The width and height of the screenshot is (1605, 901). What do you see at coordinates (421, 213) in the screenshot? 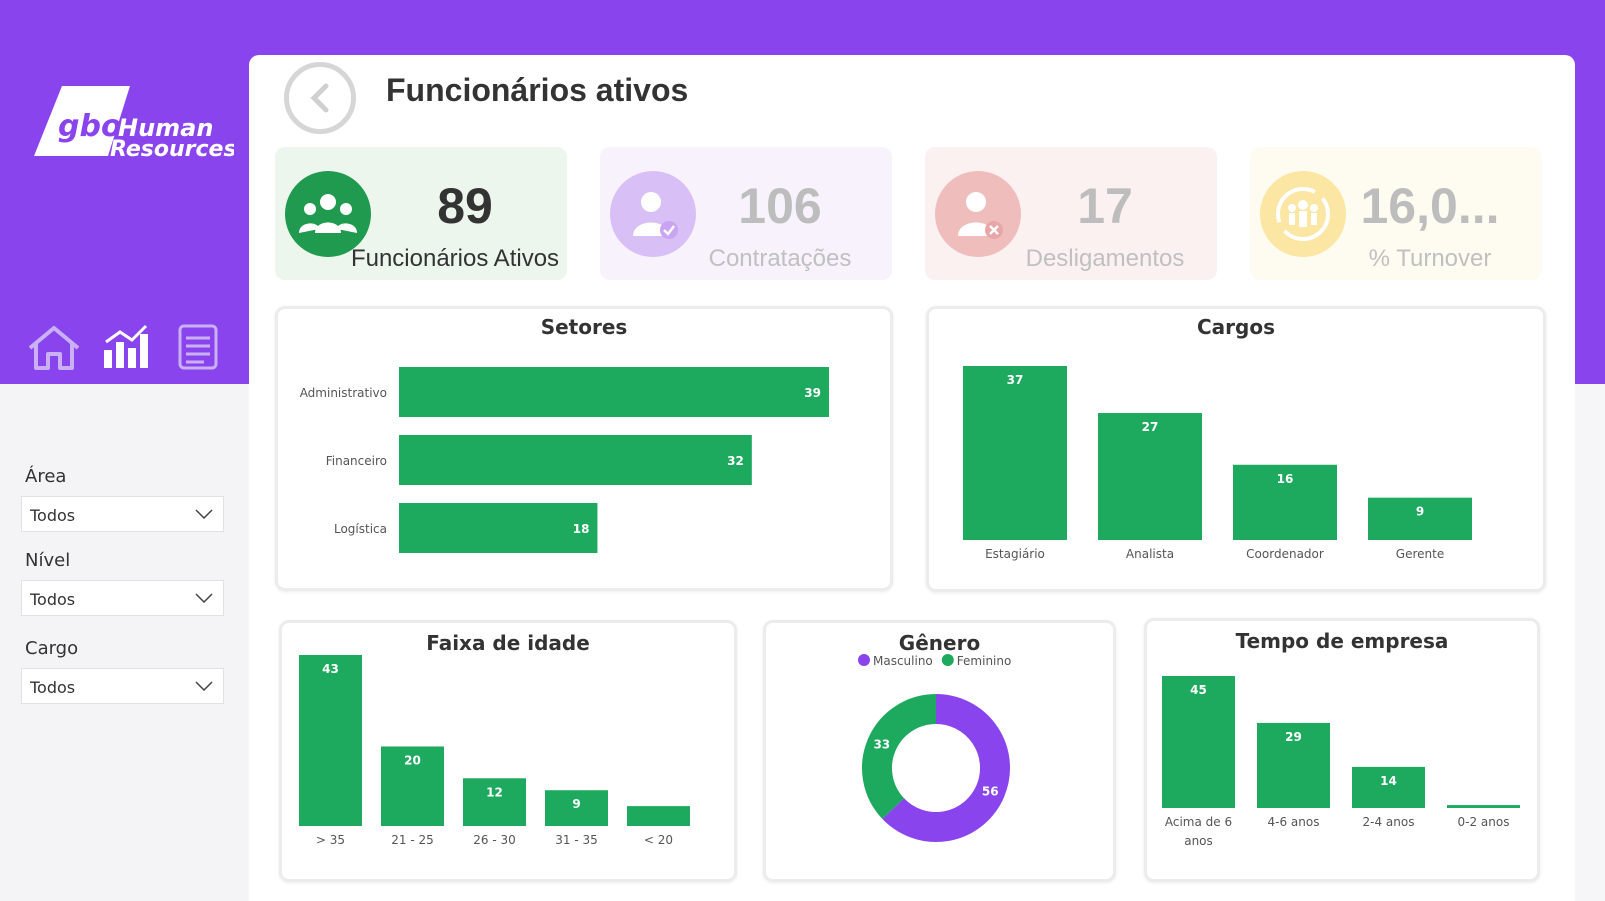
I see `kpi-card-active: 89 Funcionários Ativos` at bounding box center [421, 213].